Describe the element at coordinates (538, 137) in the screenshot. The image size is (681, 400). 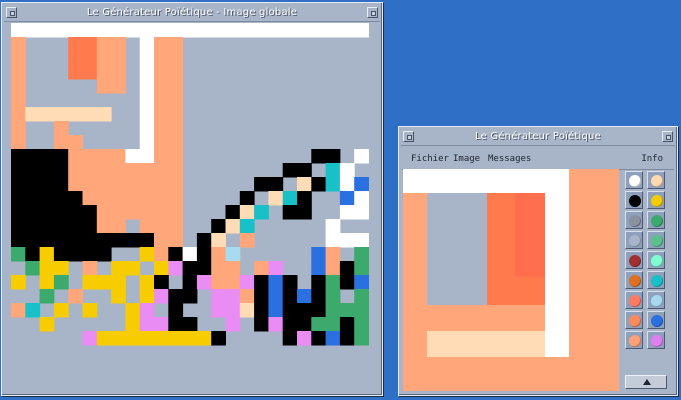
I see `palette-window-titlebar: Le Générateur Poïétique` at that location.